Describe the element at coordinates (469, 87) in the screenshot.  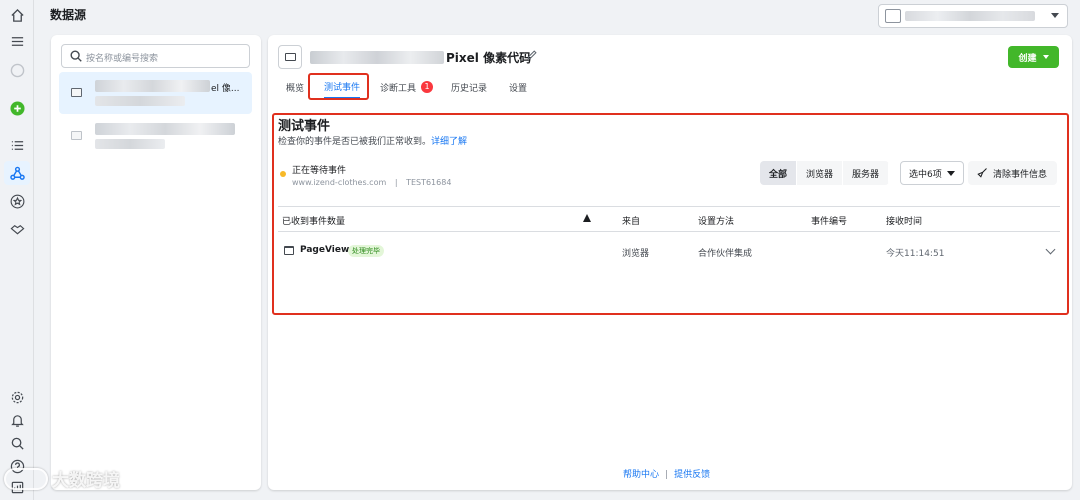
I see `tab-history: 历史记录` at that location.